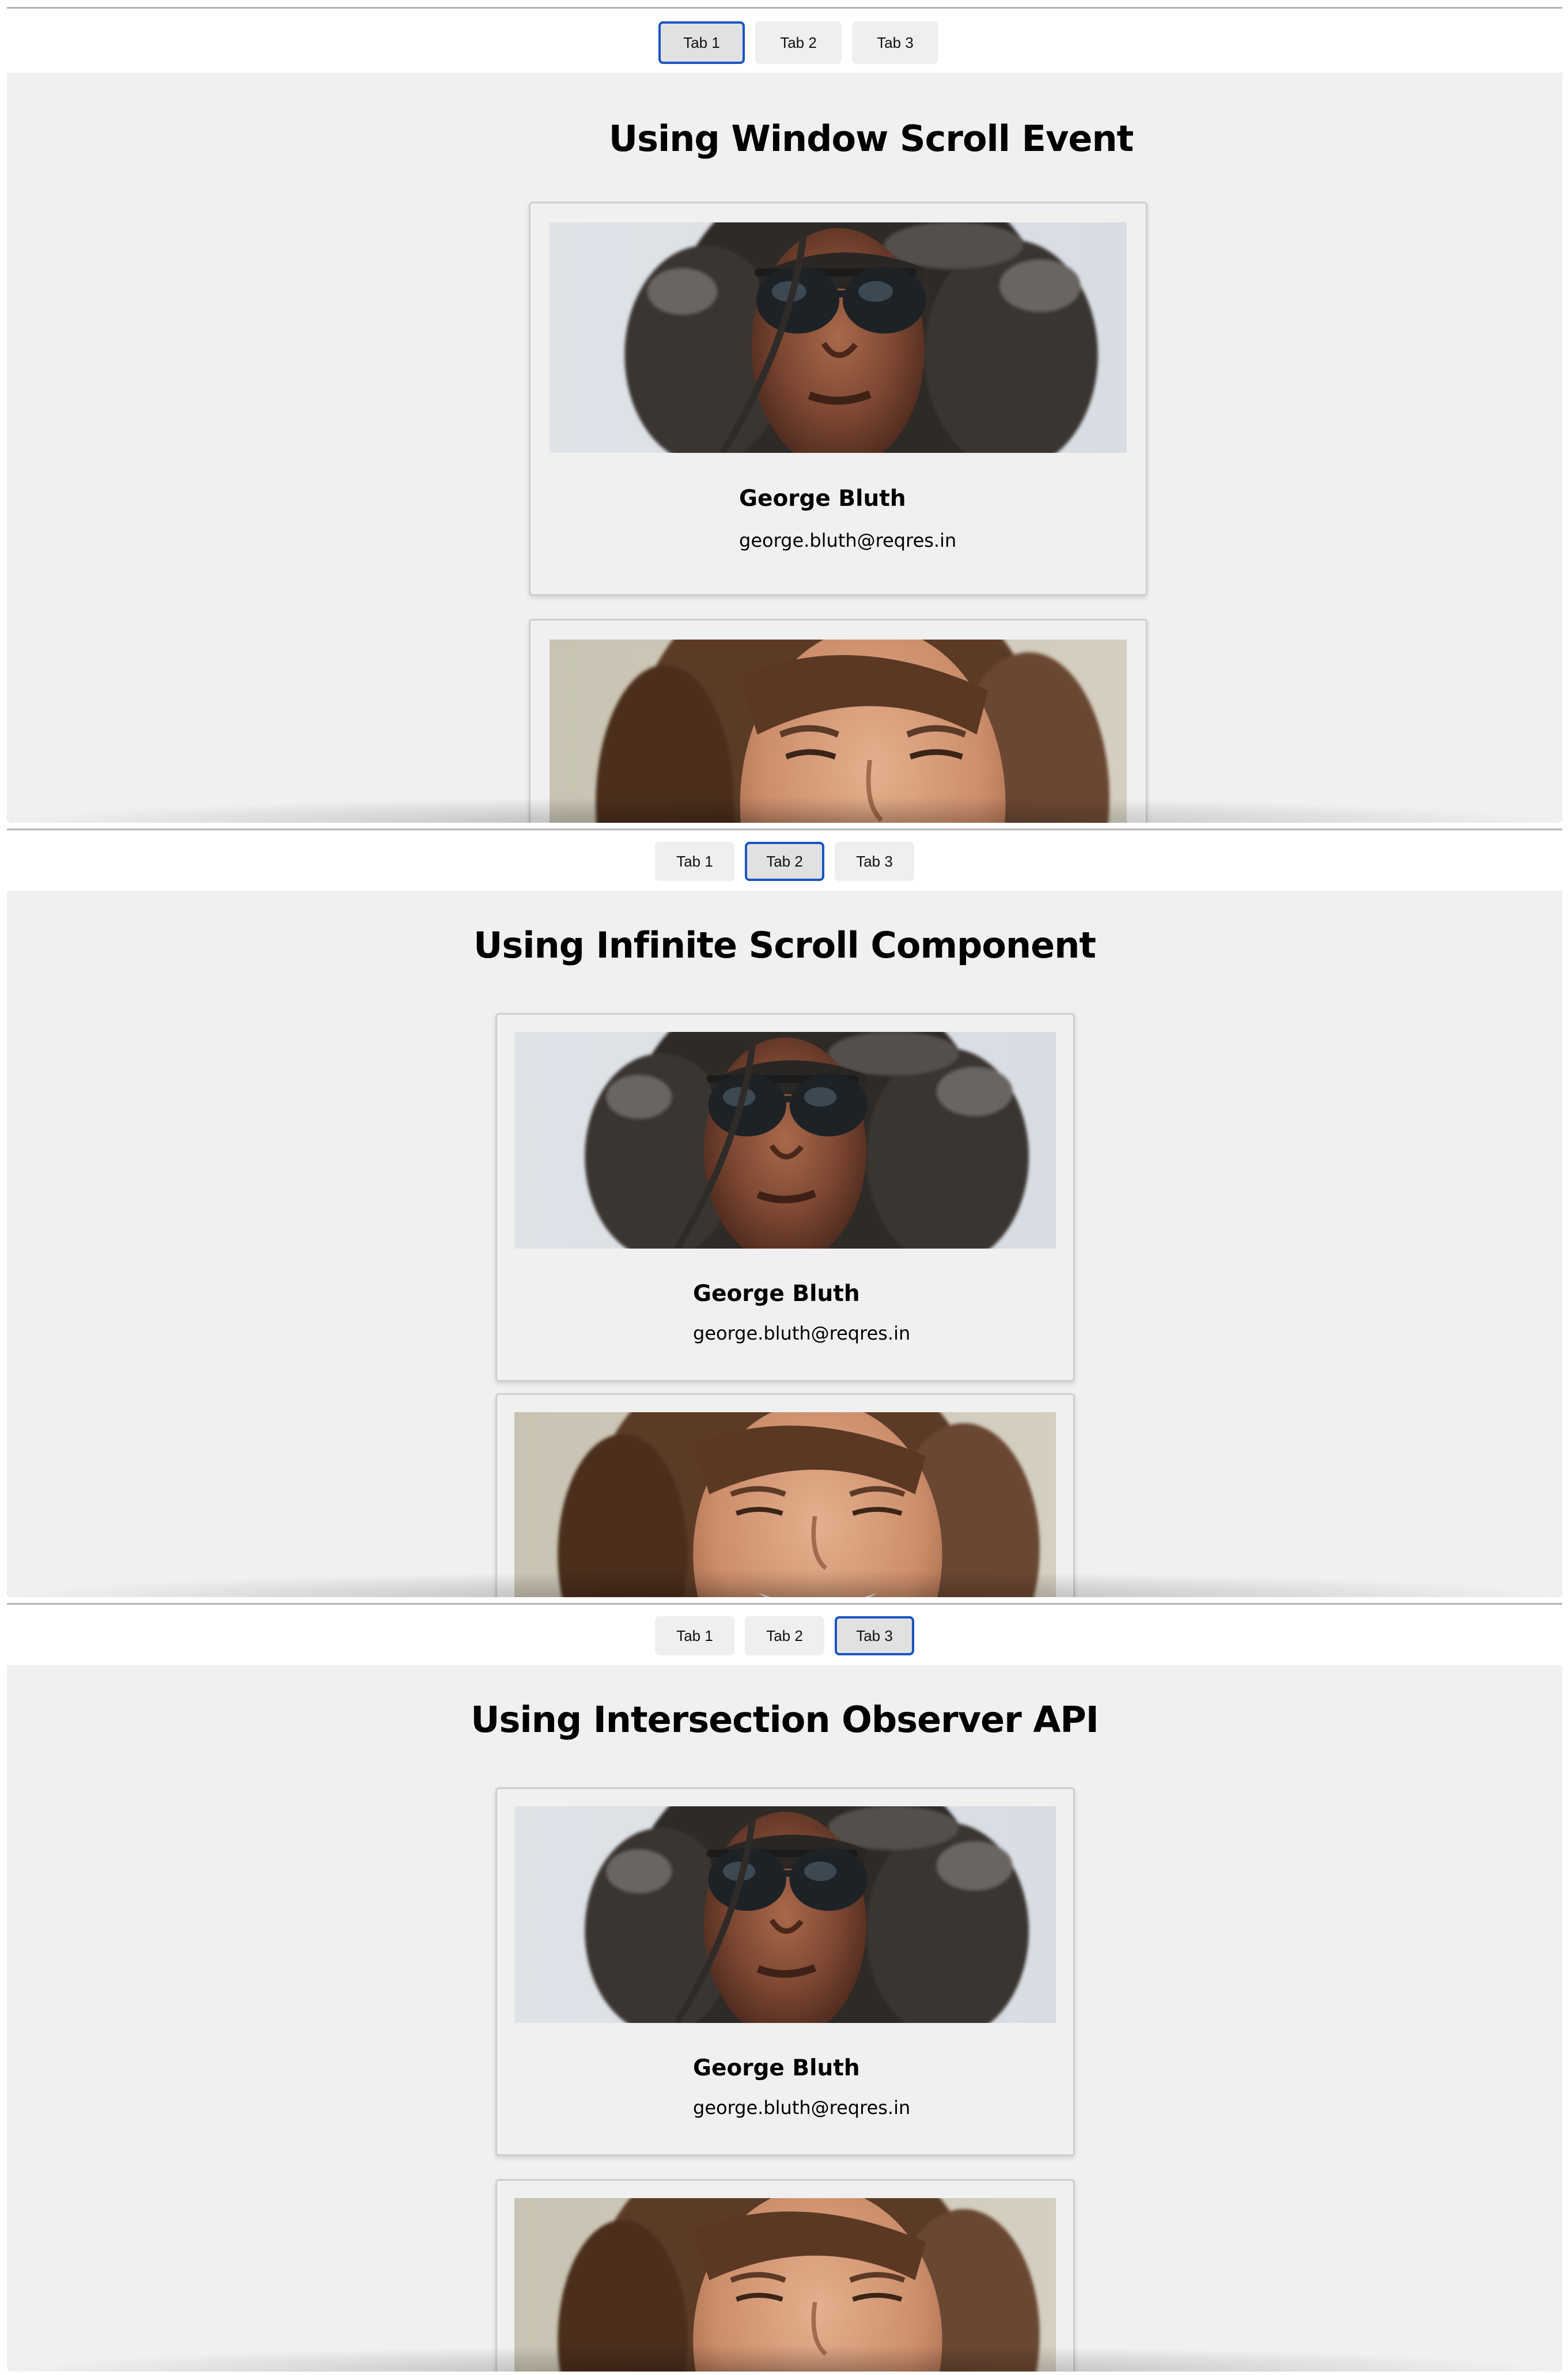  I want to click on page-title: Using Intersection Observer API, so click(785, 1720).